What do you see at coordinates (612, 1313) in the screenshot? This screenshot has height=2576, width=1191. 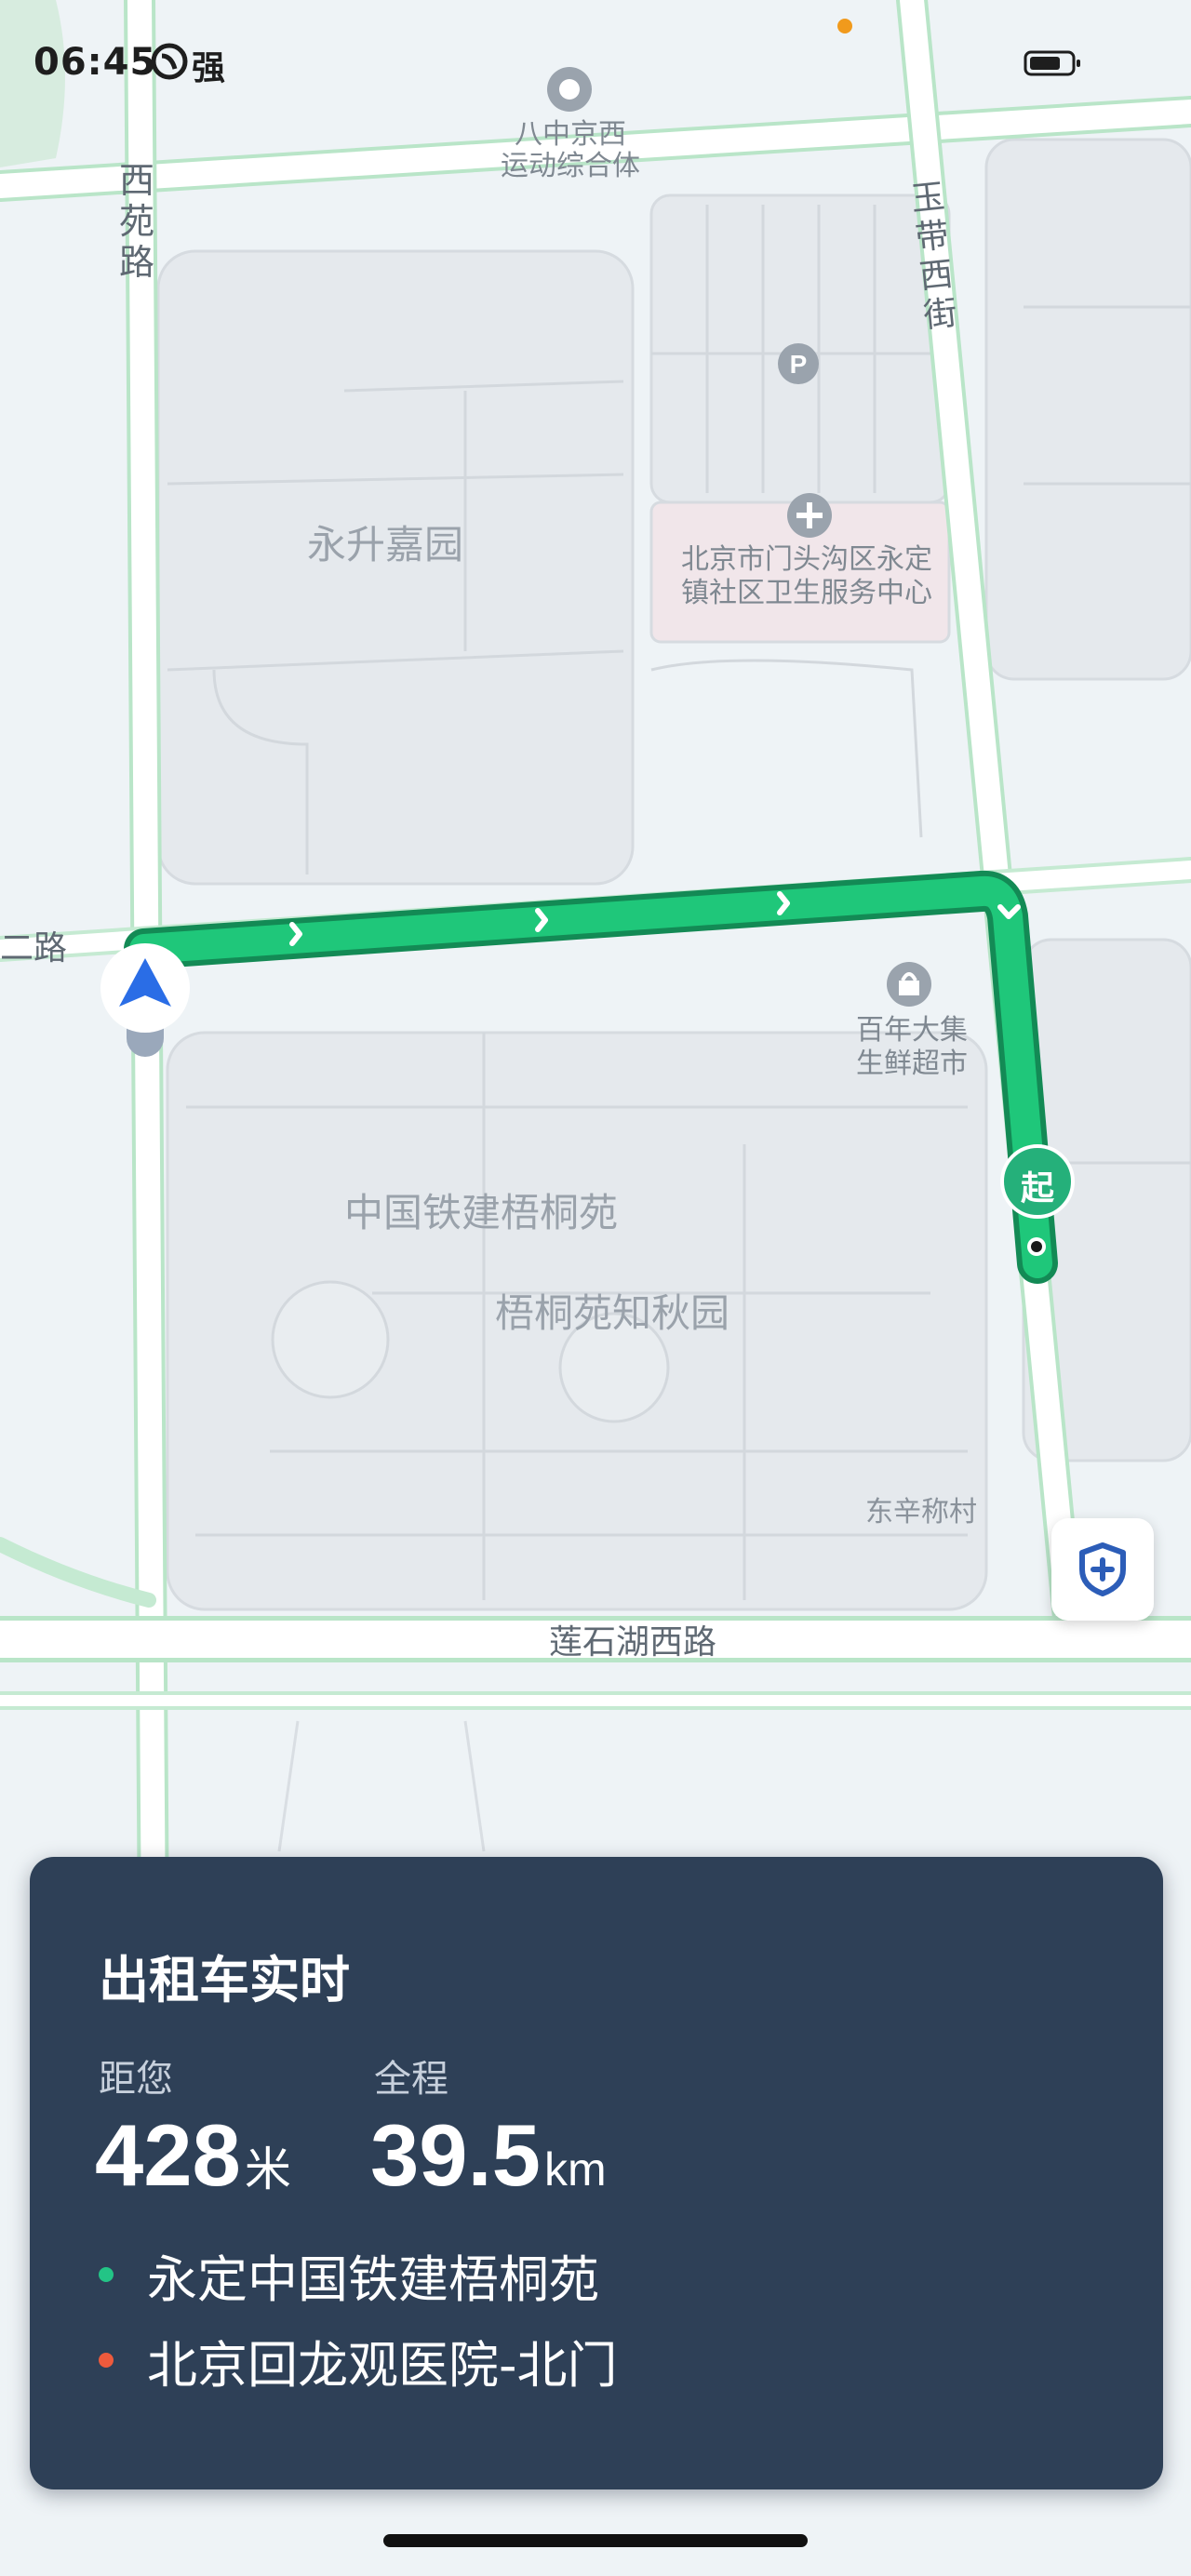 I see `poi-label-wutongyuan-zhiqiu: 梧桐苑知秋园` at bounding box center [612, 1313].